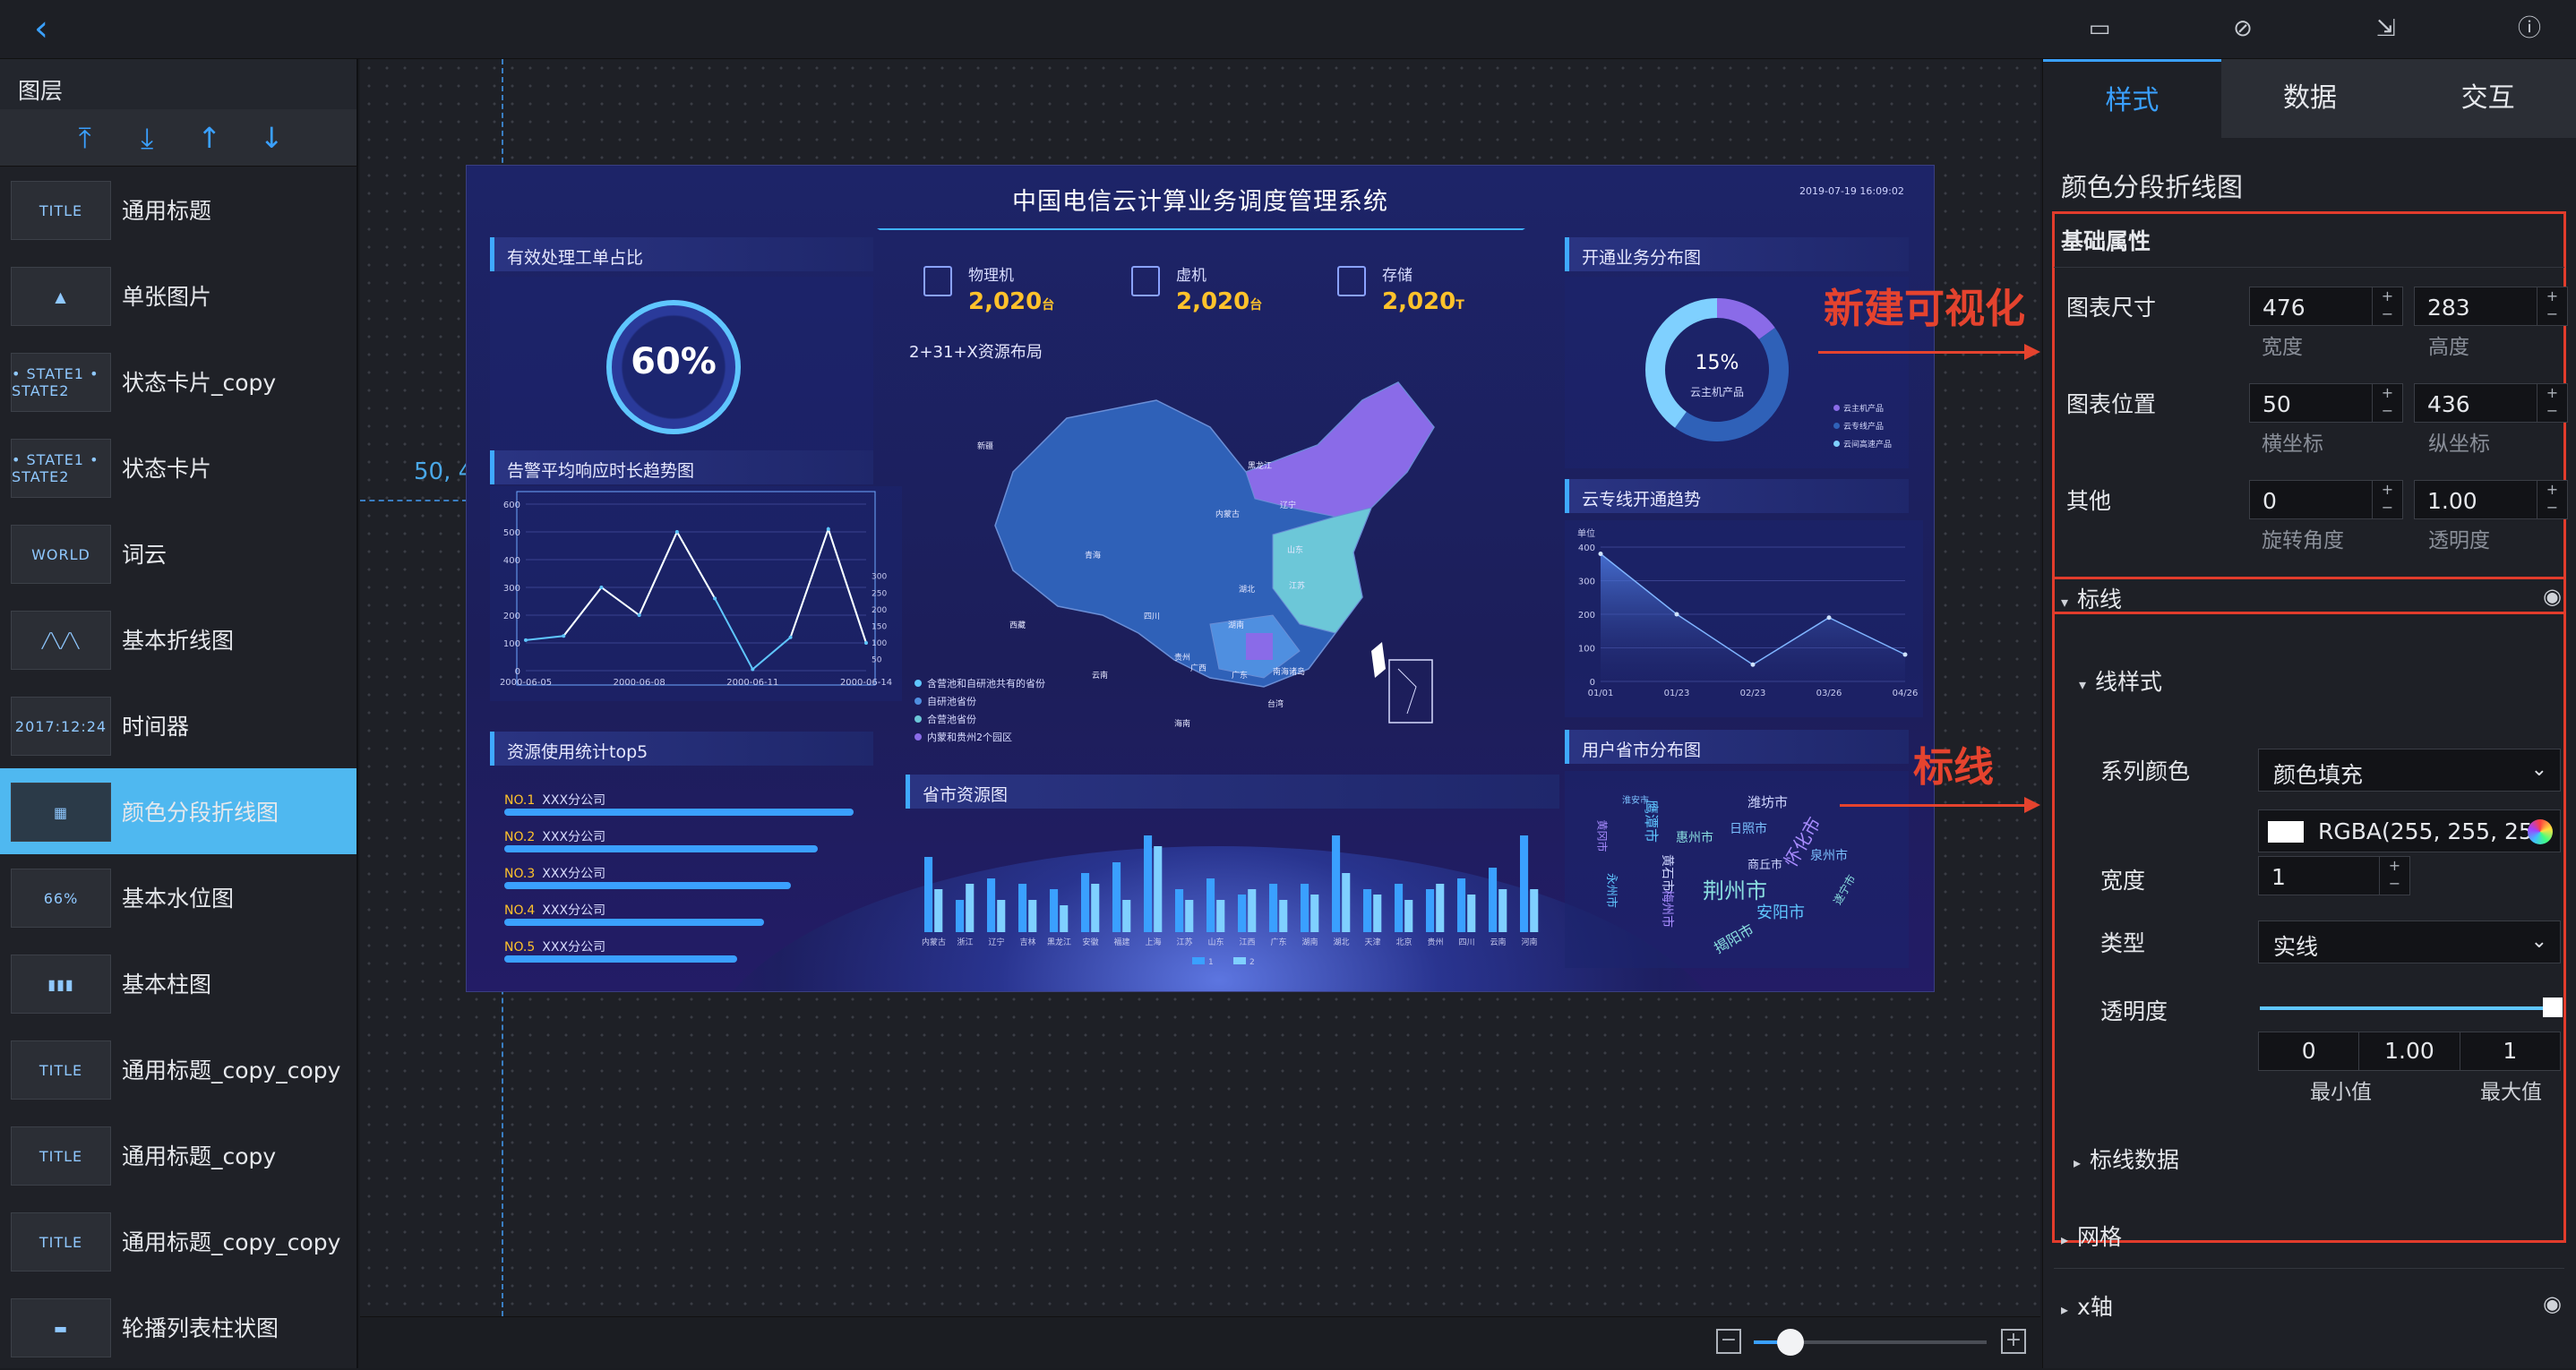 Image resolution: width=2576 pixels, height=1370 pixels. Describe the element at coordinates (2491, 403) in the screenshot. I see `y-input: 436 + −` at that location.